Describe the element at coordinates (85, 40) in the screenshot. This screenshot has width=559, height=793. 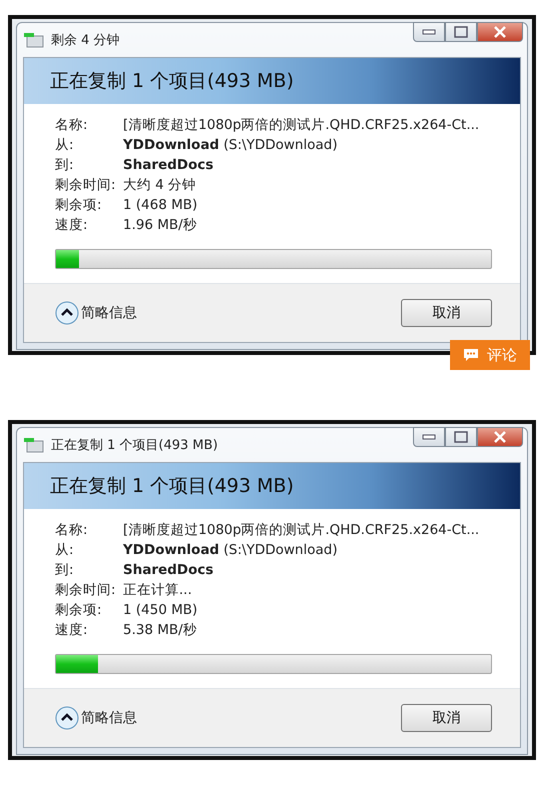
I see `window-title: 剩余 4 分钟` at that location.